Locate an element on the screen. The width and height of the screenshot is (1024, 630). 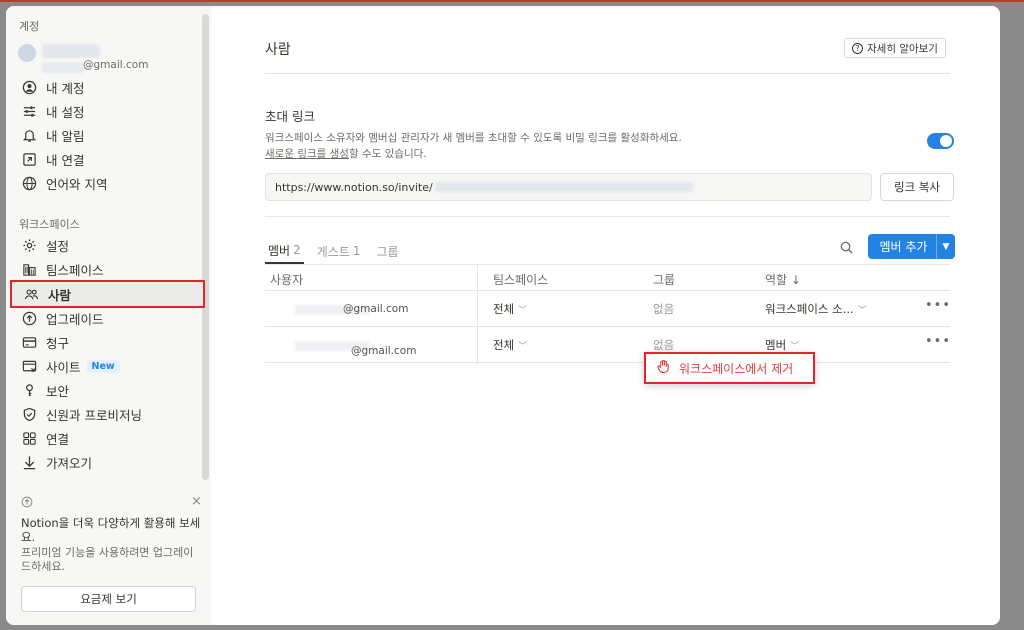
gear-icon is located at coordinates (29, 245).